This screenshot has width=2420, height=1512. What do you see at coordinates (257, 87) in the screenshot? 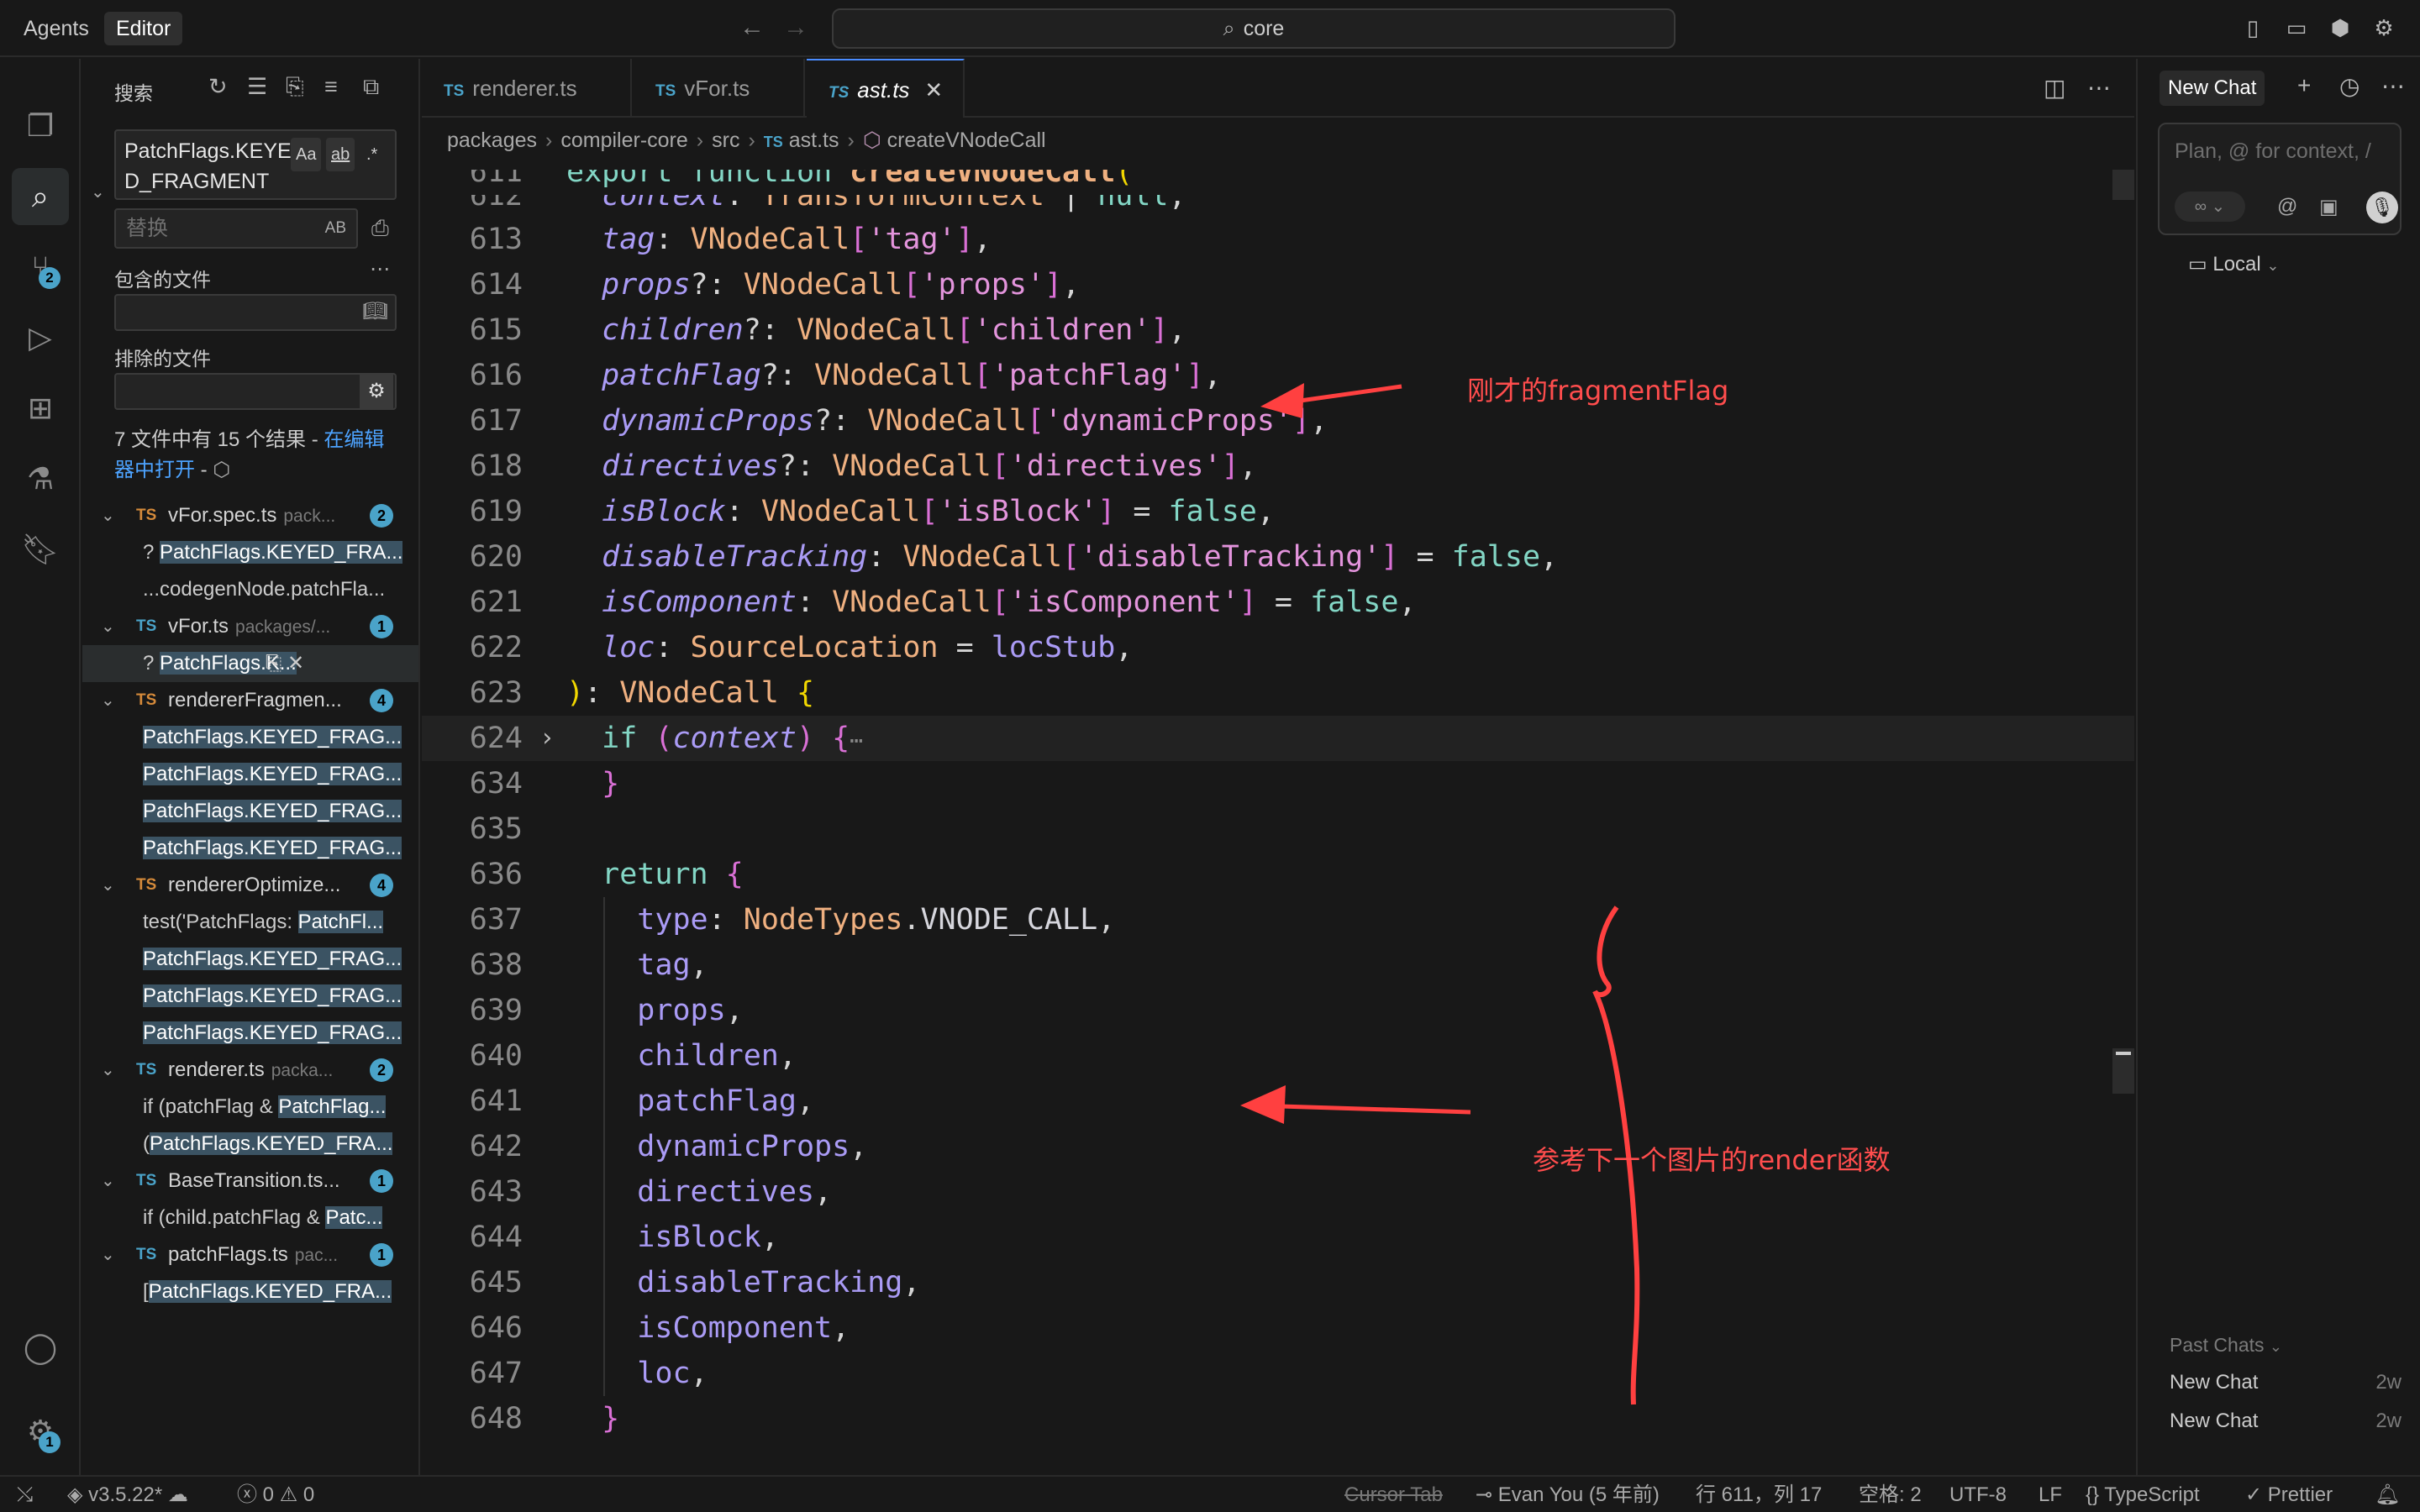
I see `clear-results-icon: ☰` at bounding box center [257, 87].